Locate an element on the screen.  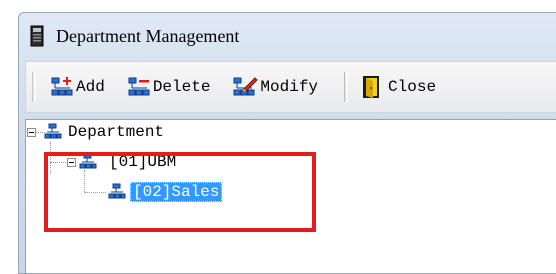
toolbar-separator is located at coordinates (346, 87).